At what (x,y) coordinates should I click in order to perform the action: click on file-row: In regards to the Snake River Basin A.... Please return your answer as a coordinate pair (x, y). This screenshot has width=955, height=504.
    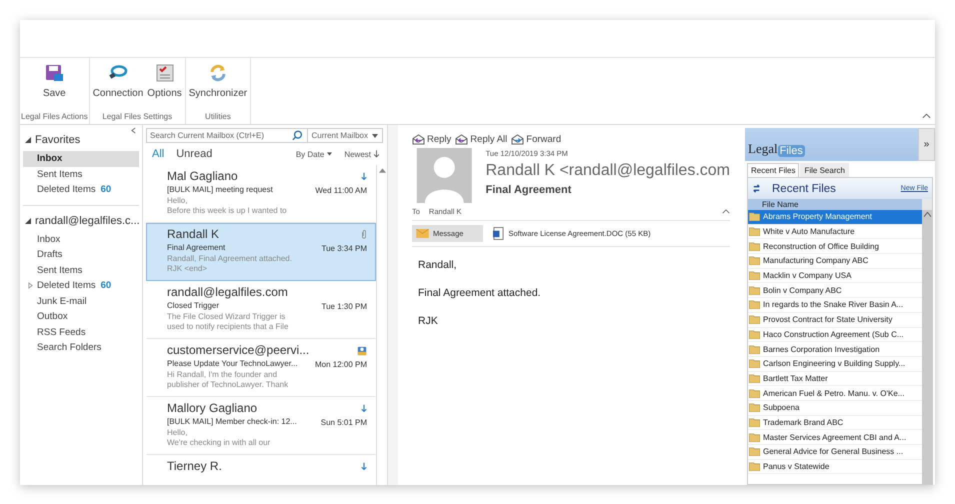
    Looking at the image, I should click on (835, 305).